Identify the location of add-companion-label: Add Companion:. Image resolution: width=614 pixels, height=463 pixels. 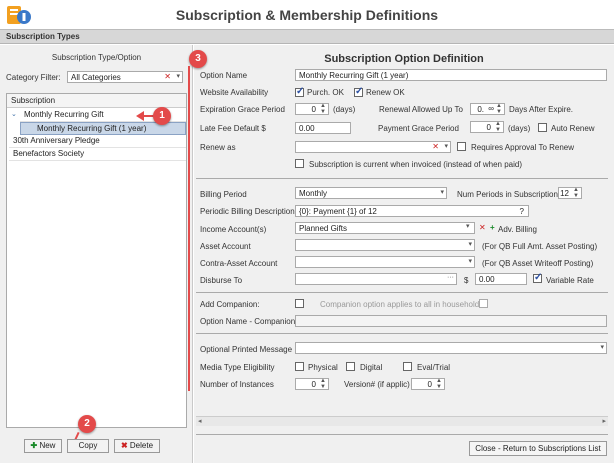
(230, 304).